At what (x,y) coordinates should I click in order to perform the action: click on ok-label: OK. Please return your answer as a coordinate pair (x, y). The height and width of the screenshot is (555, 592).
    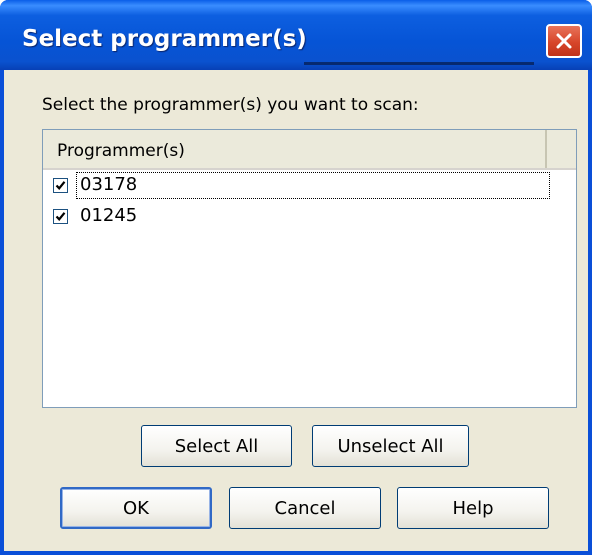
    Looking at the image, I should click on (136, 508).